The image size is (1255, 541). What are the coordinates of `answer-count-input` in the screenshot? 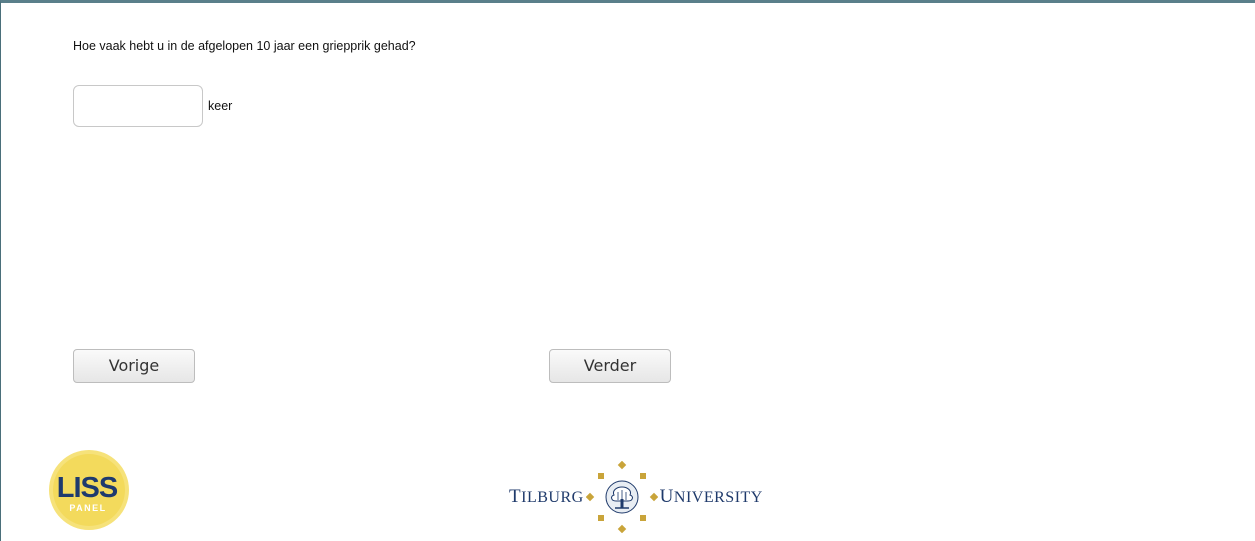 It's located at (138, 106).